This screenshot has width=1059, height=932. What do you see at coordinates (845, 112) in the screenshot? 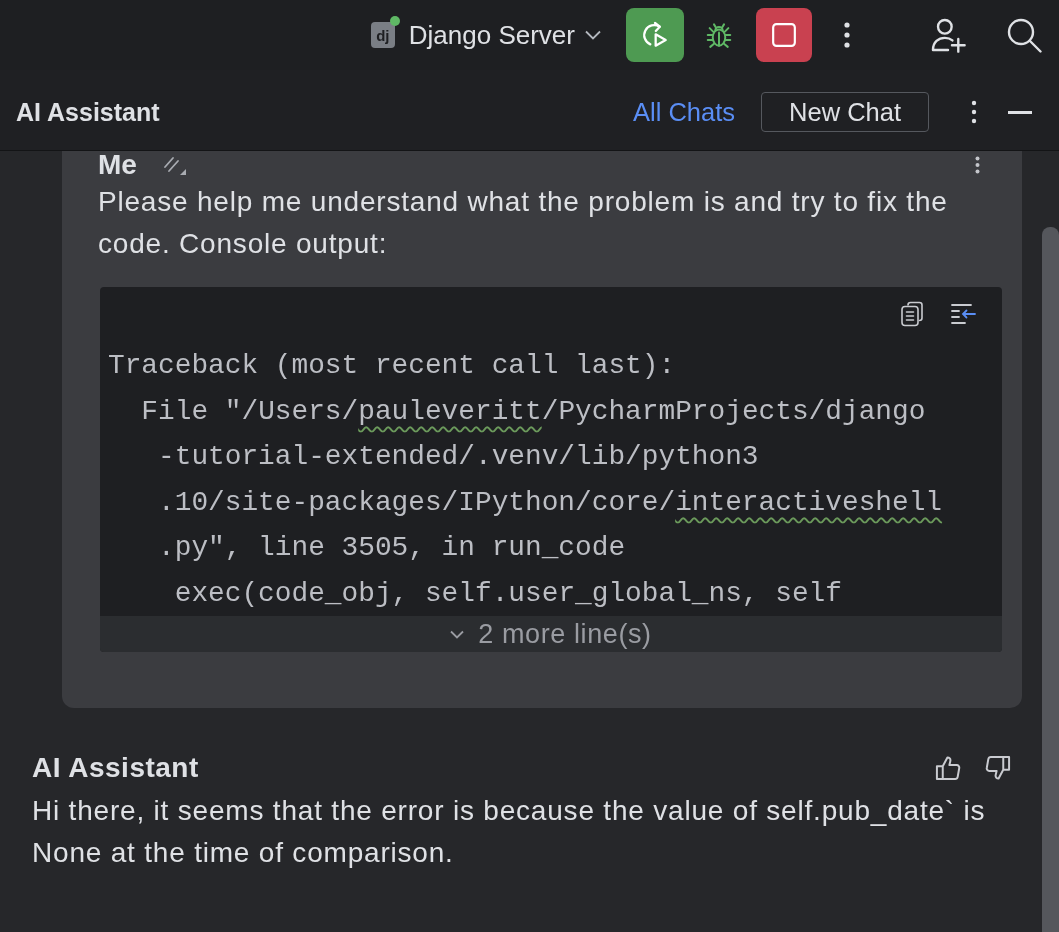
I see `new-chat-button: New Chat` at bounding box center [845, 112].